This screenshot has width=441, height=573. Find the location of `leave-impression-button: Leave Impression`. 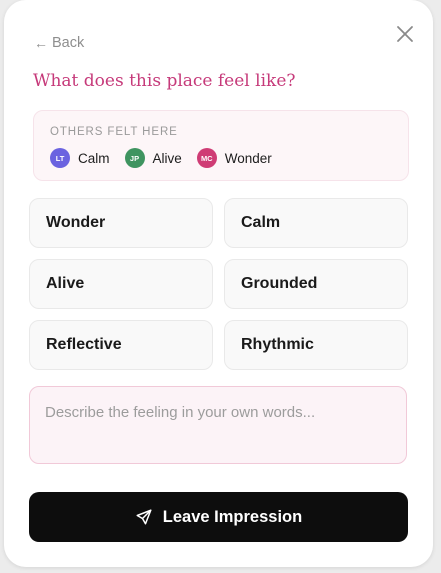

leave-impression-button: Leave Impression is located at coordinates (218, 517).